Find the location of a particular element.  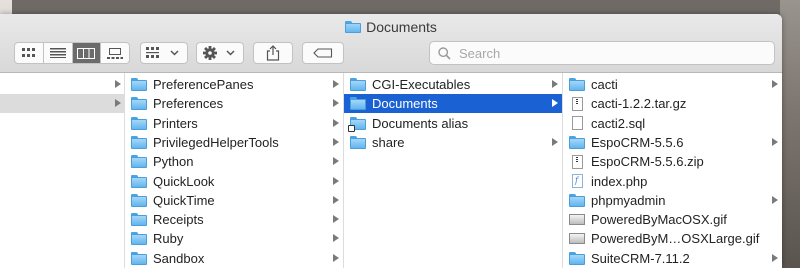

list-view-icon is located at coordinates (57, 53).